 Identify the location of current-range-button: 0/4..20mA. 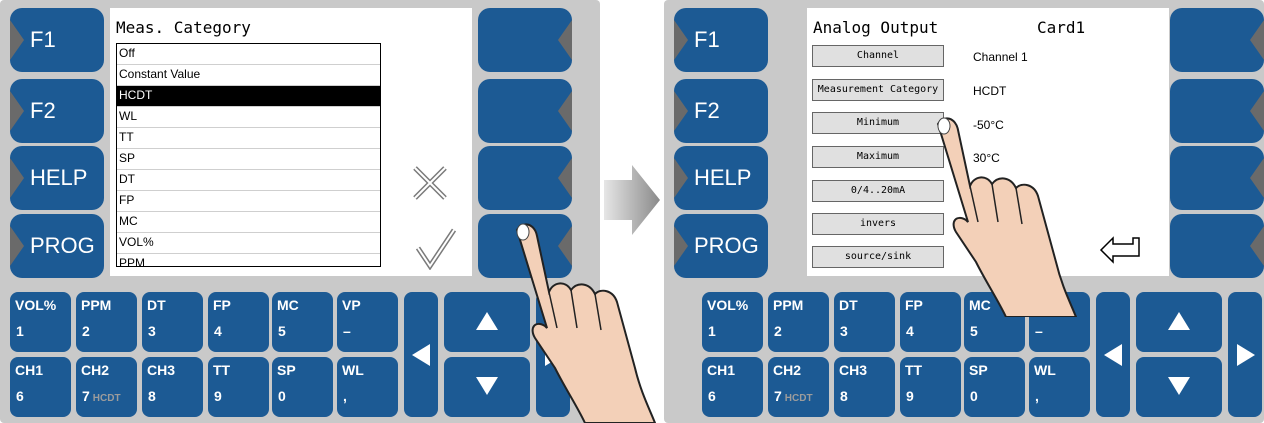
(878, 191).